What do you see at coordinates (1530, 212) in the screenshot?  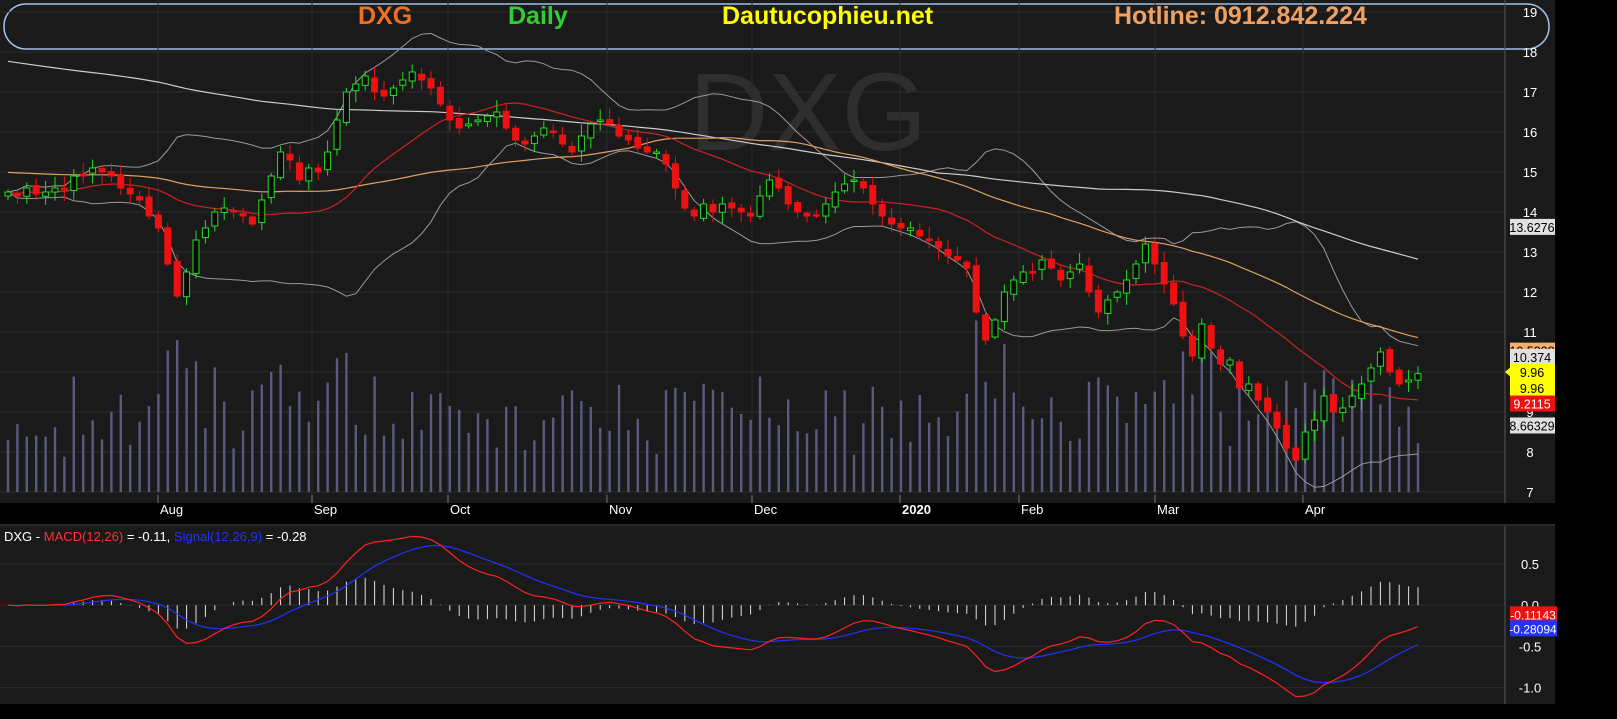 I see `price-tick-label: 14` at bounding box center [1530, 212].